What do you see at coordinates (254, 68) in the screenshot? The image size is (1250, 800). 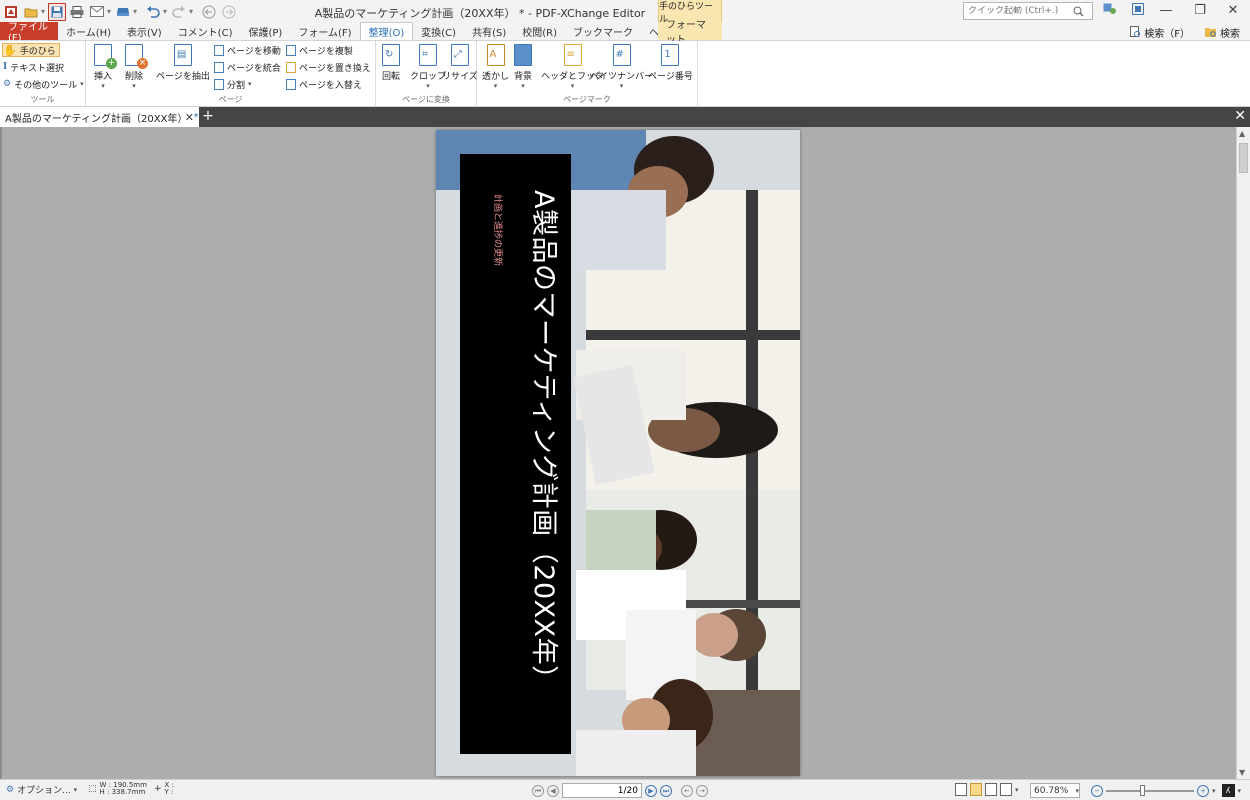 I see `merge-label: ページを統合` at bounding box center [254, 68].